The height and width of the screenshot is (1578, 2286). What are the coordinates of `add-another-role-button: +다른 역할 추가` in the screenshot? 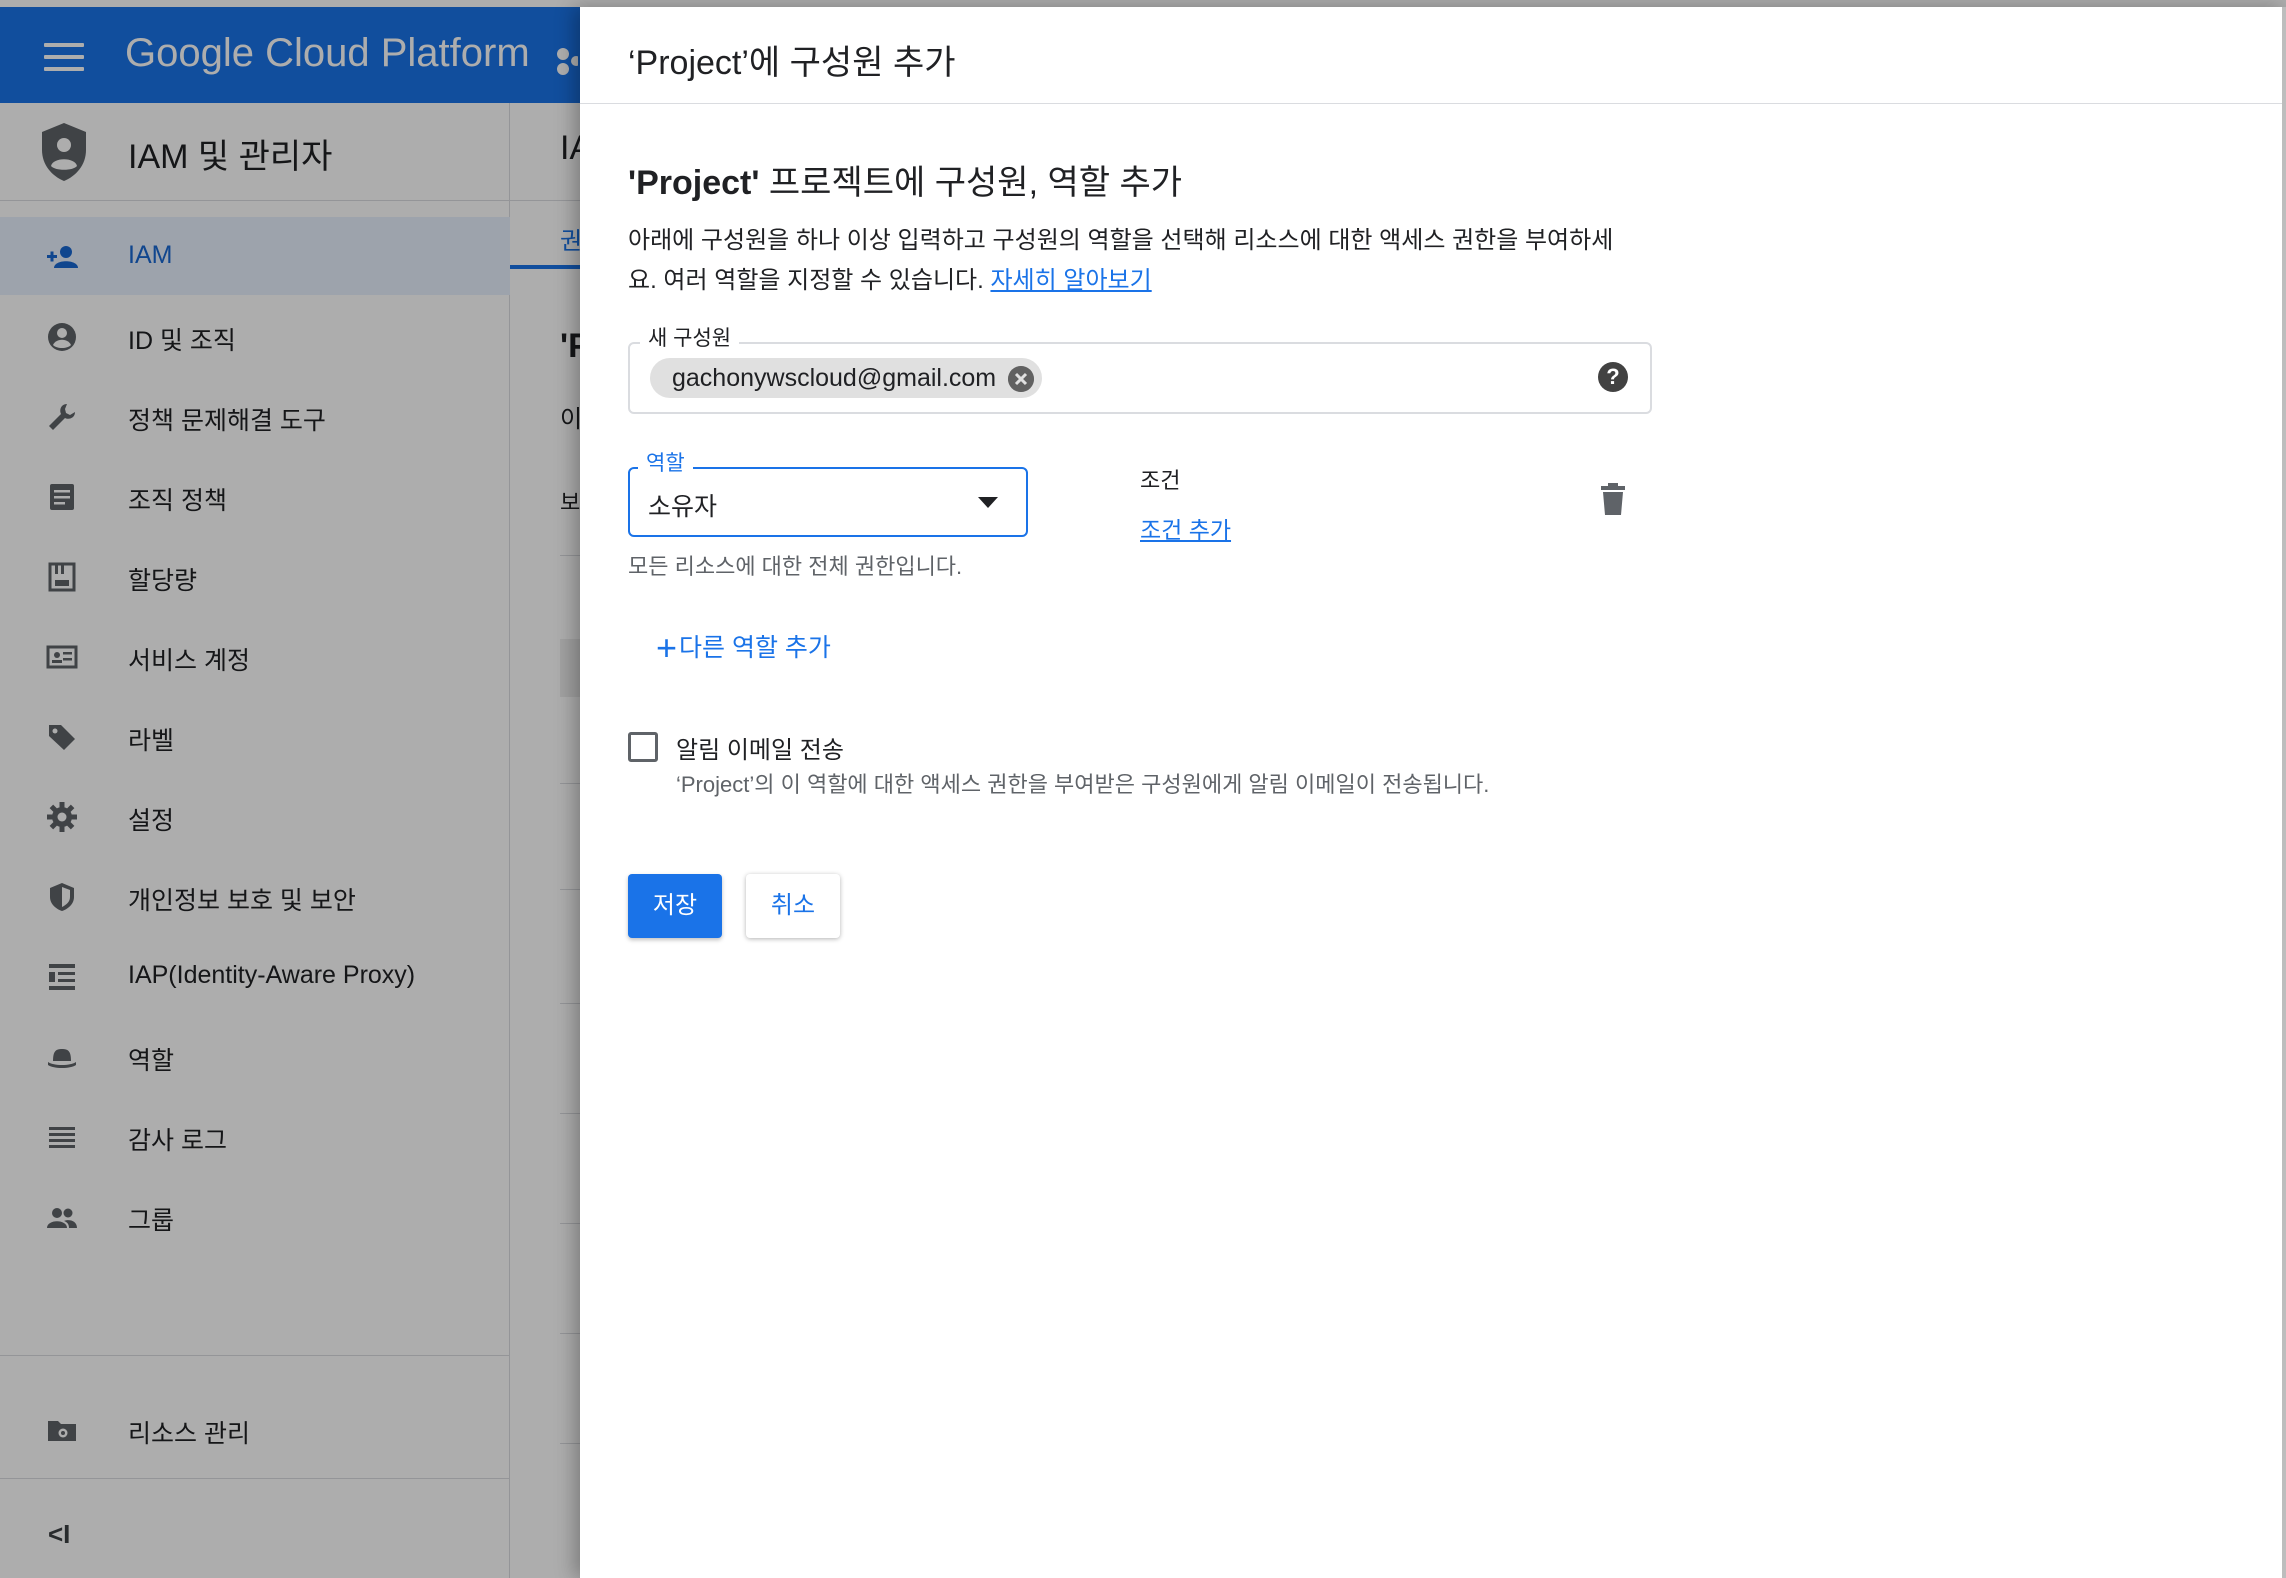 It's located at (743, 648).